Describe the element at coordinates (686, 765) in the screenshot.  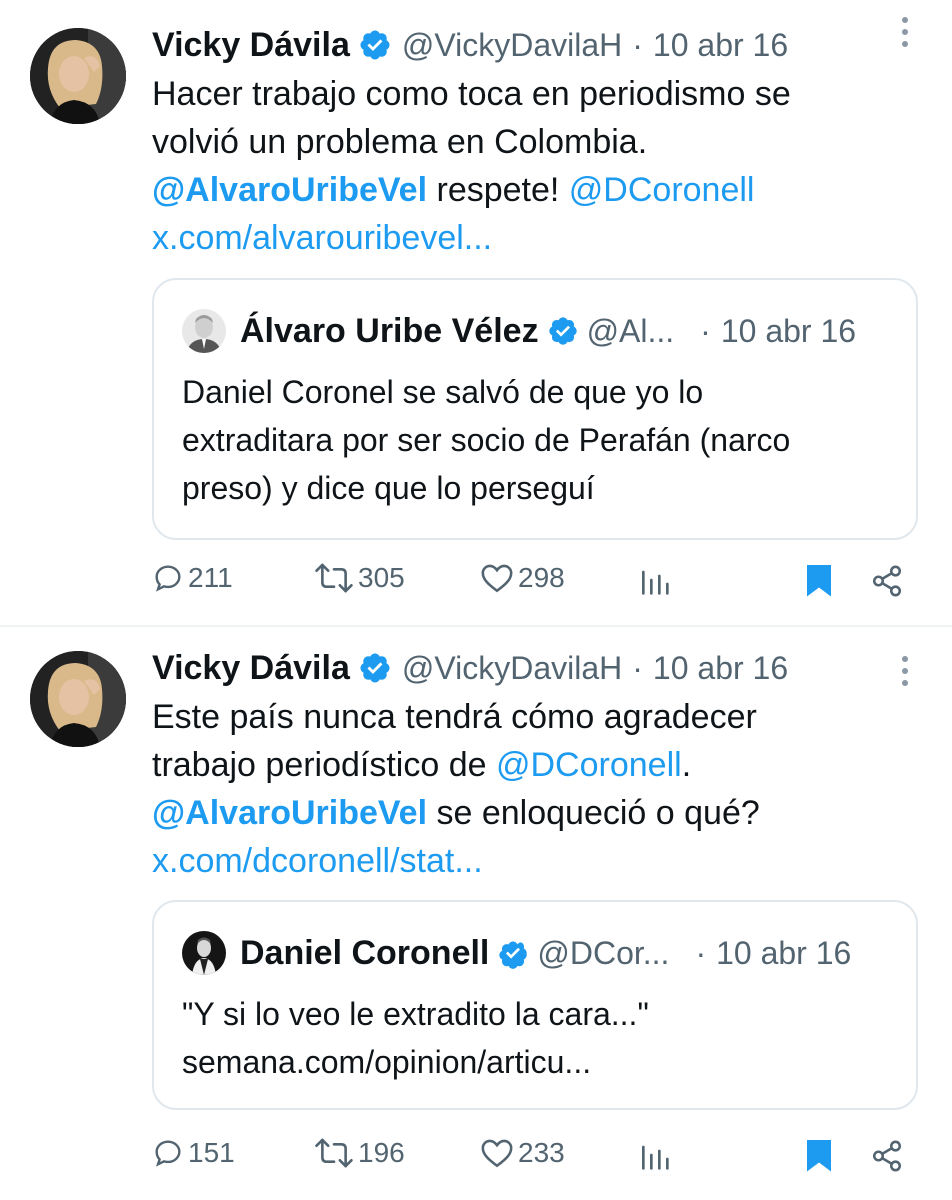
I see `tweet-text-fragment: .` at that location.